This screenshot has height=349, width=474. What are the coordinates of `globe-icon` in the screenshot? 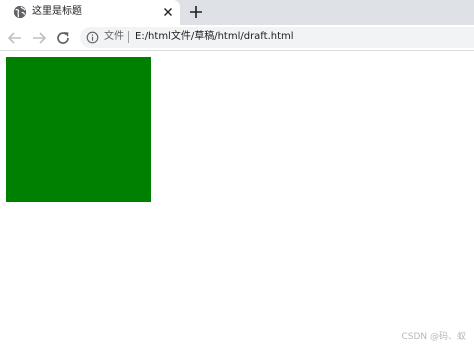 It's located at (20, 12).